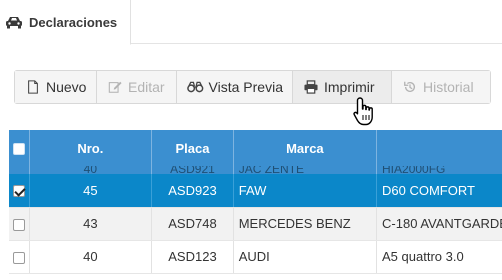 The height and width of the screenshot is (280, 502). Describe the element at coordinates (305, 170) in the screenshot. I see `cell-marca: JAC ZENTE` at that location.